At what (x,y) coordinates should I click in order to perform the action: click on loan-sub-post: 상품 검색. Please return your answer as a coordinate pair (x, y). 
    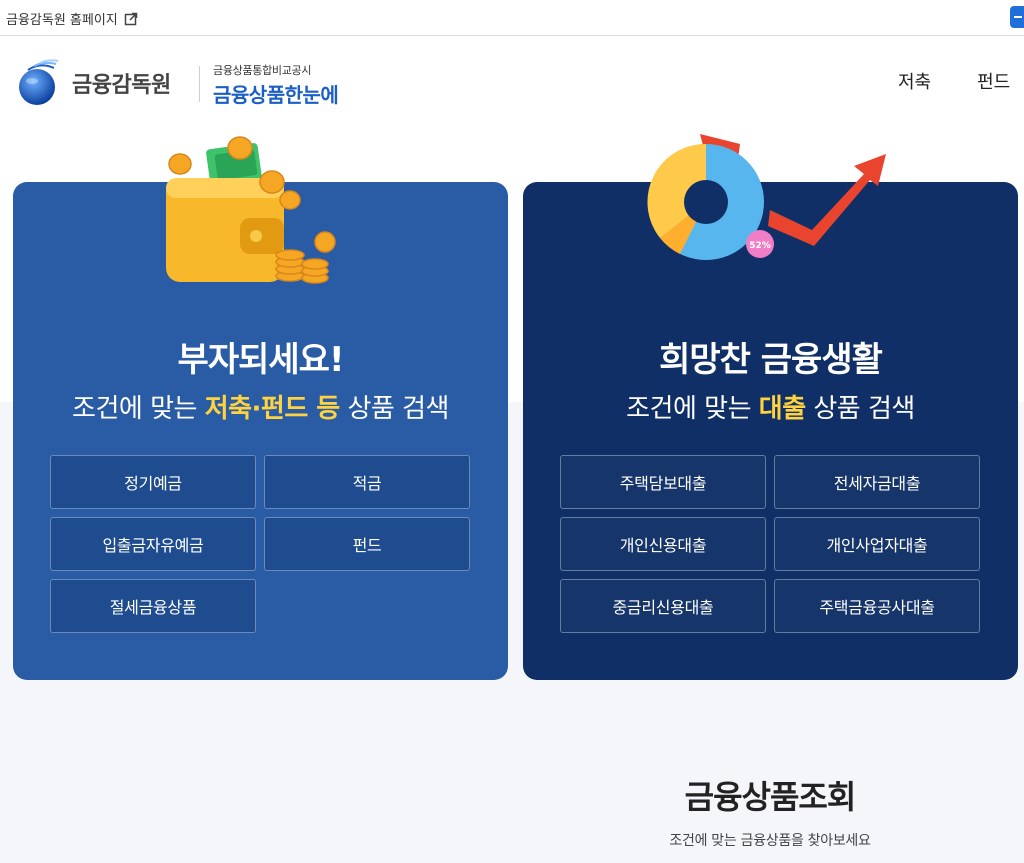
    Looking at the image, I should click on (860, 409).